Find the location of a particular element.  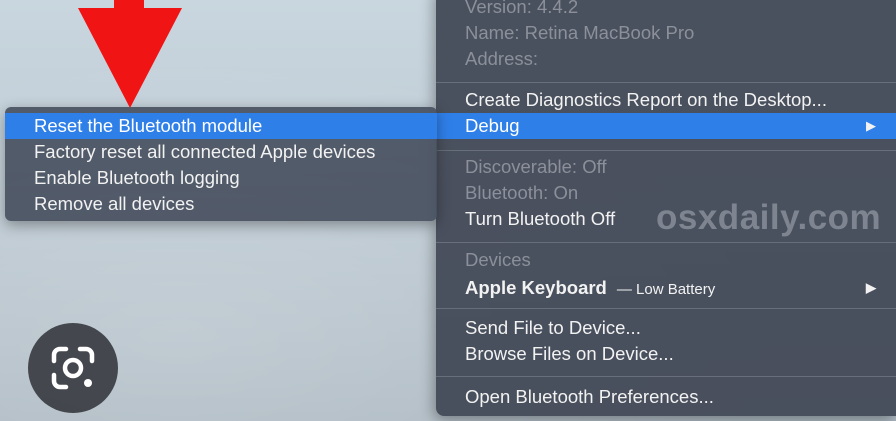

version-label: Version: 4.4.2 is located at coordinates (522, 8).